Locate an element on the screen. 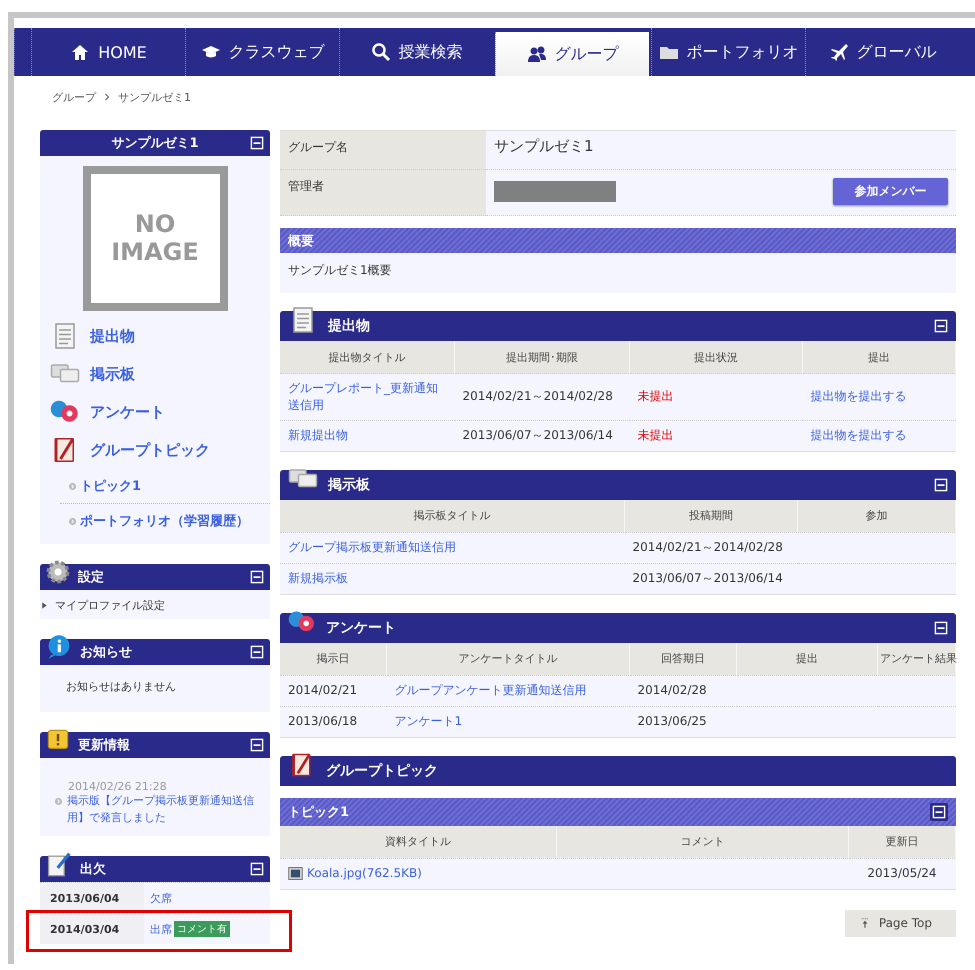 The width and height of the screenshot is (975, 970). info-icon is located at coordinates (59, 647).